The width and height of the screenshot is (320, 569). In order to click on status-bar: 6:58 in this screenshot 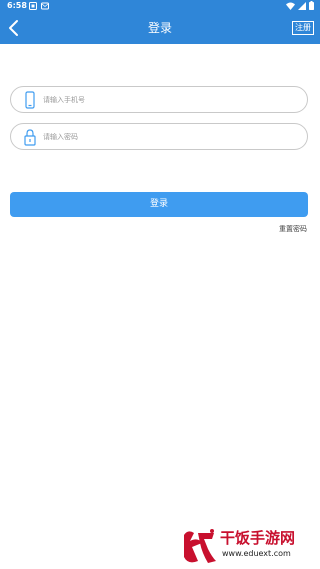, I will do `click(160, 6)`.